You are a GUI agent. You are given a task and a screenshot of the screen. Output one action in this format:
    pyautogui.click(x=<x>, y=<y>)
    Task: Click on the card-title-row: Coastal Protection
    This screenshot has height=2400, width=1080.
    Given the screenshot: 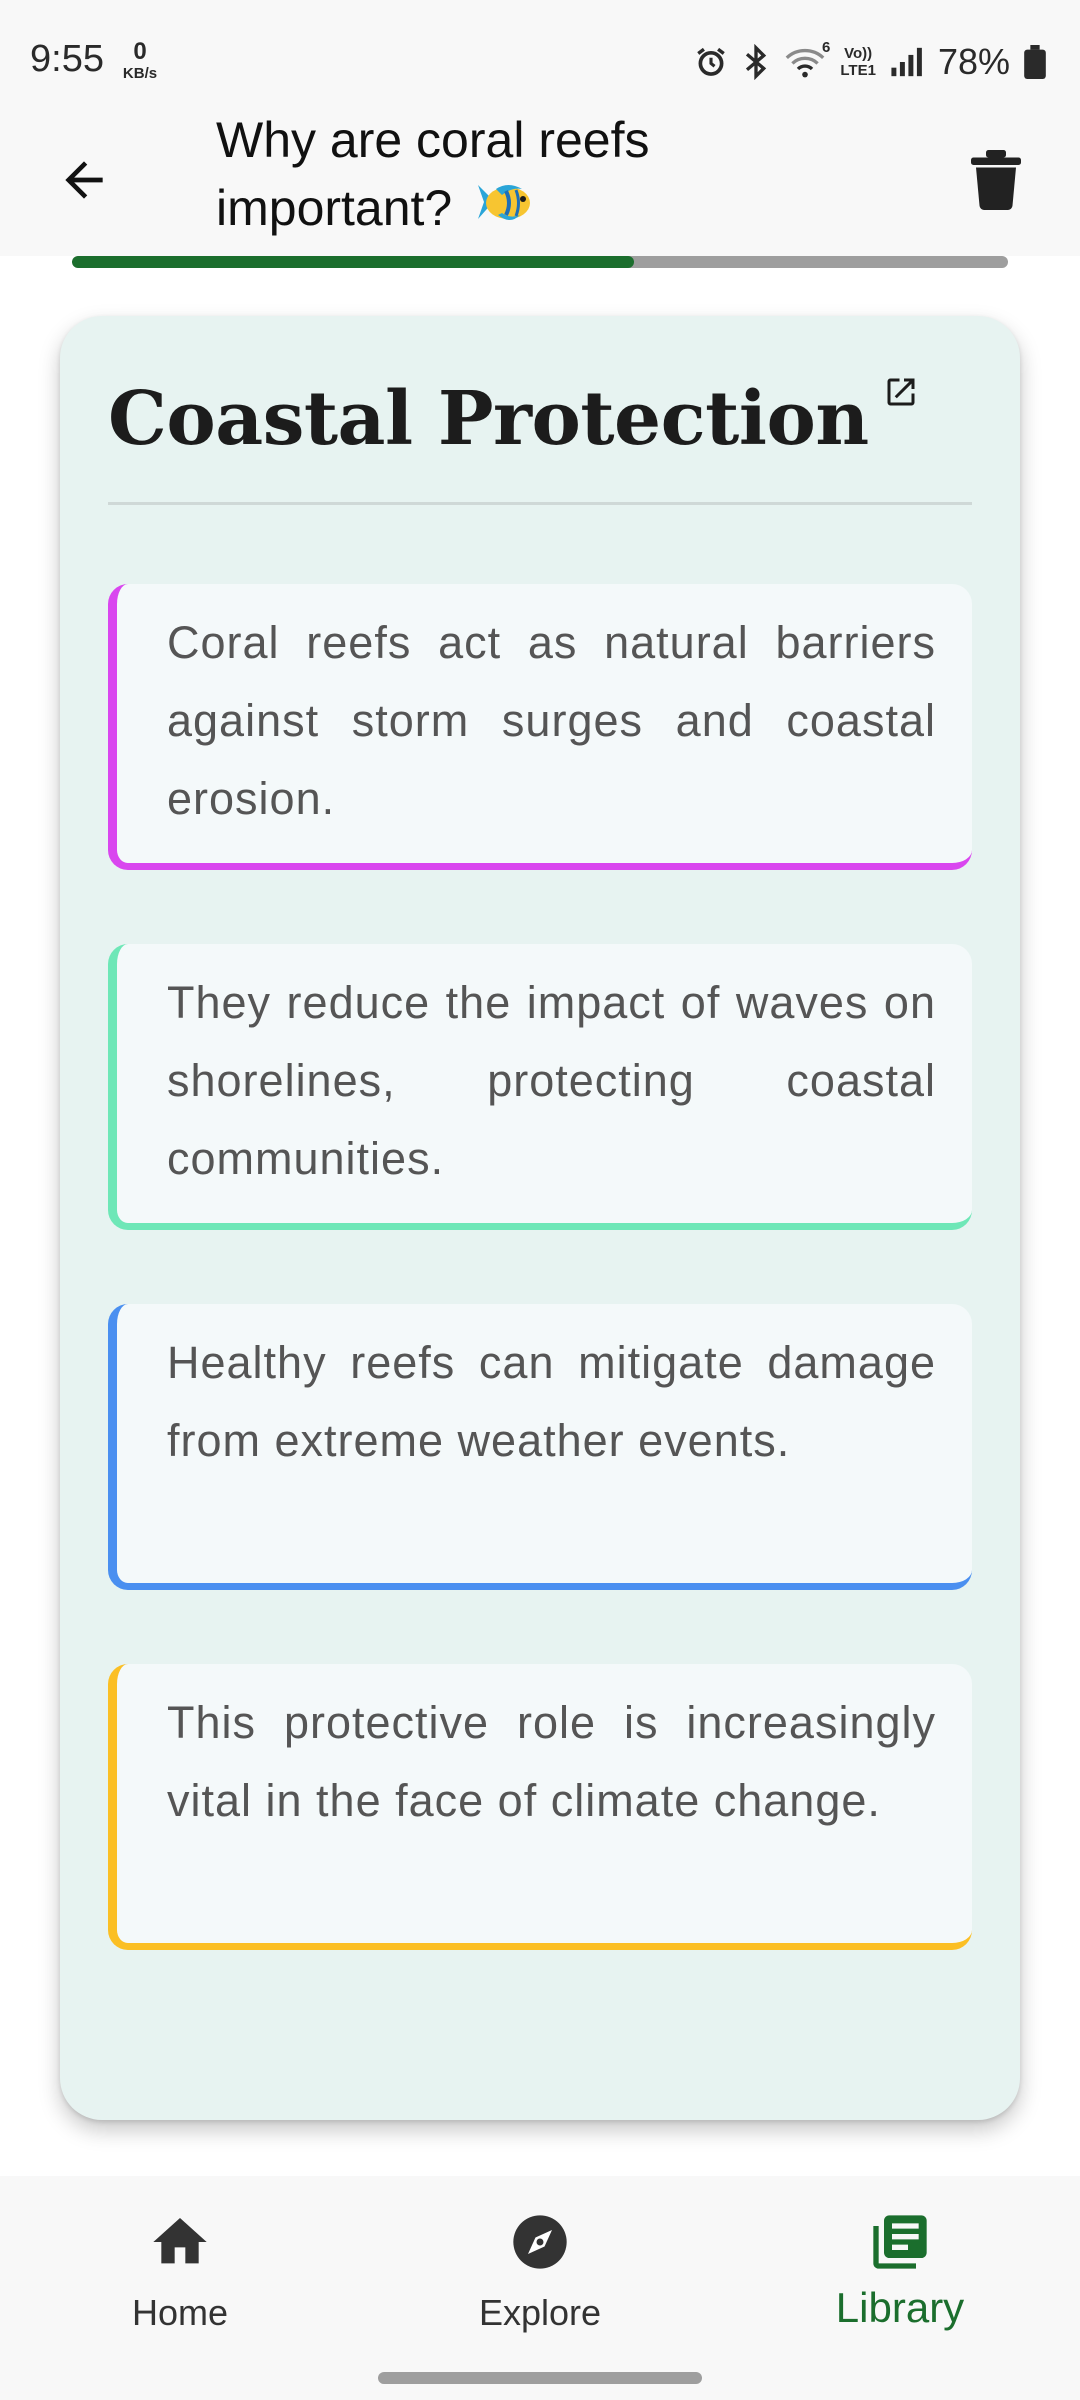 What is the action you would take?
    pyautogui.click(x=513, y=419)
    